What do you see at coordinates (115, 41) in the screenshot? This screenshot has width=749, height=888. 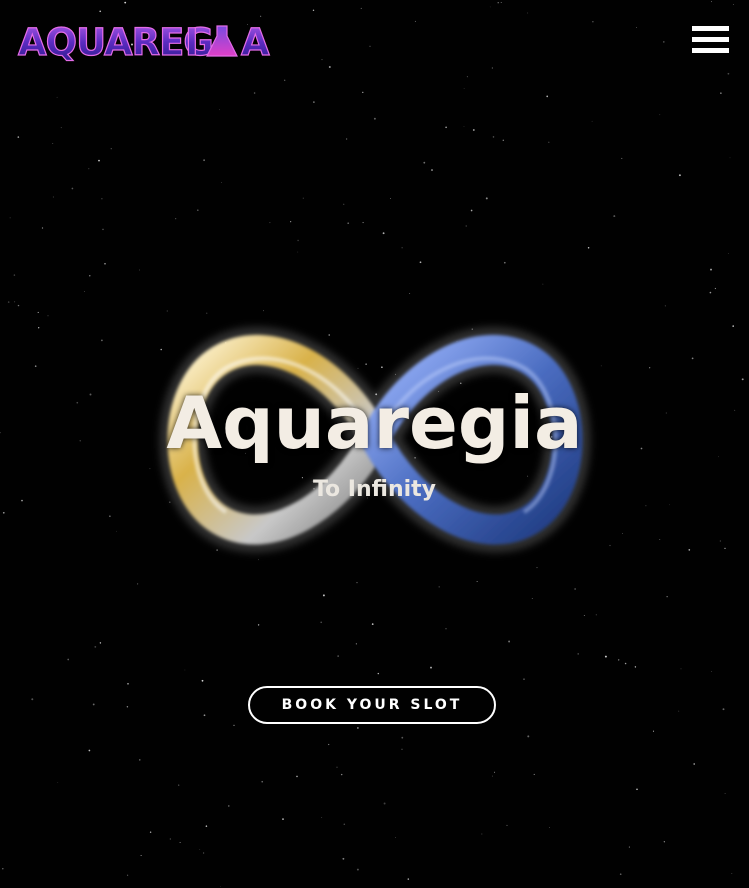 I see `svg-text: AQUAREG` at bounding box center [115, 41].